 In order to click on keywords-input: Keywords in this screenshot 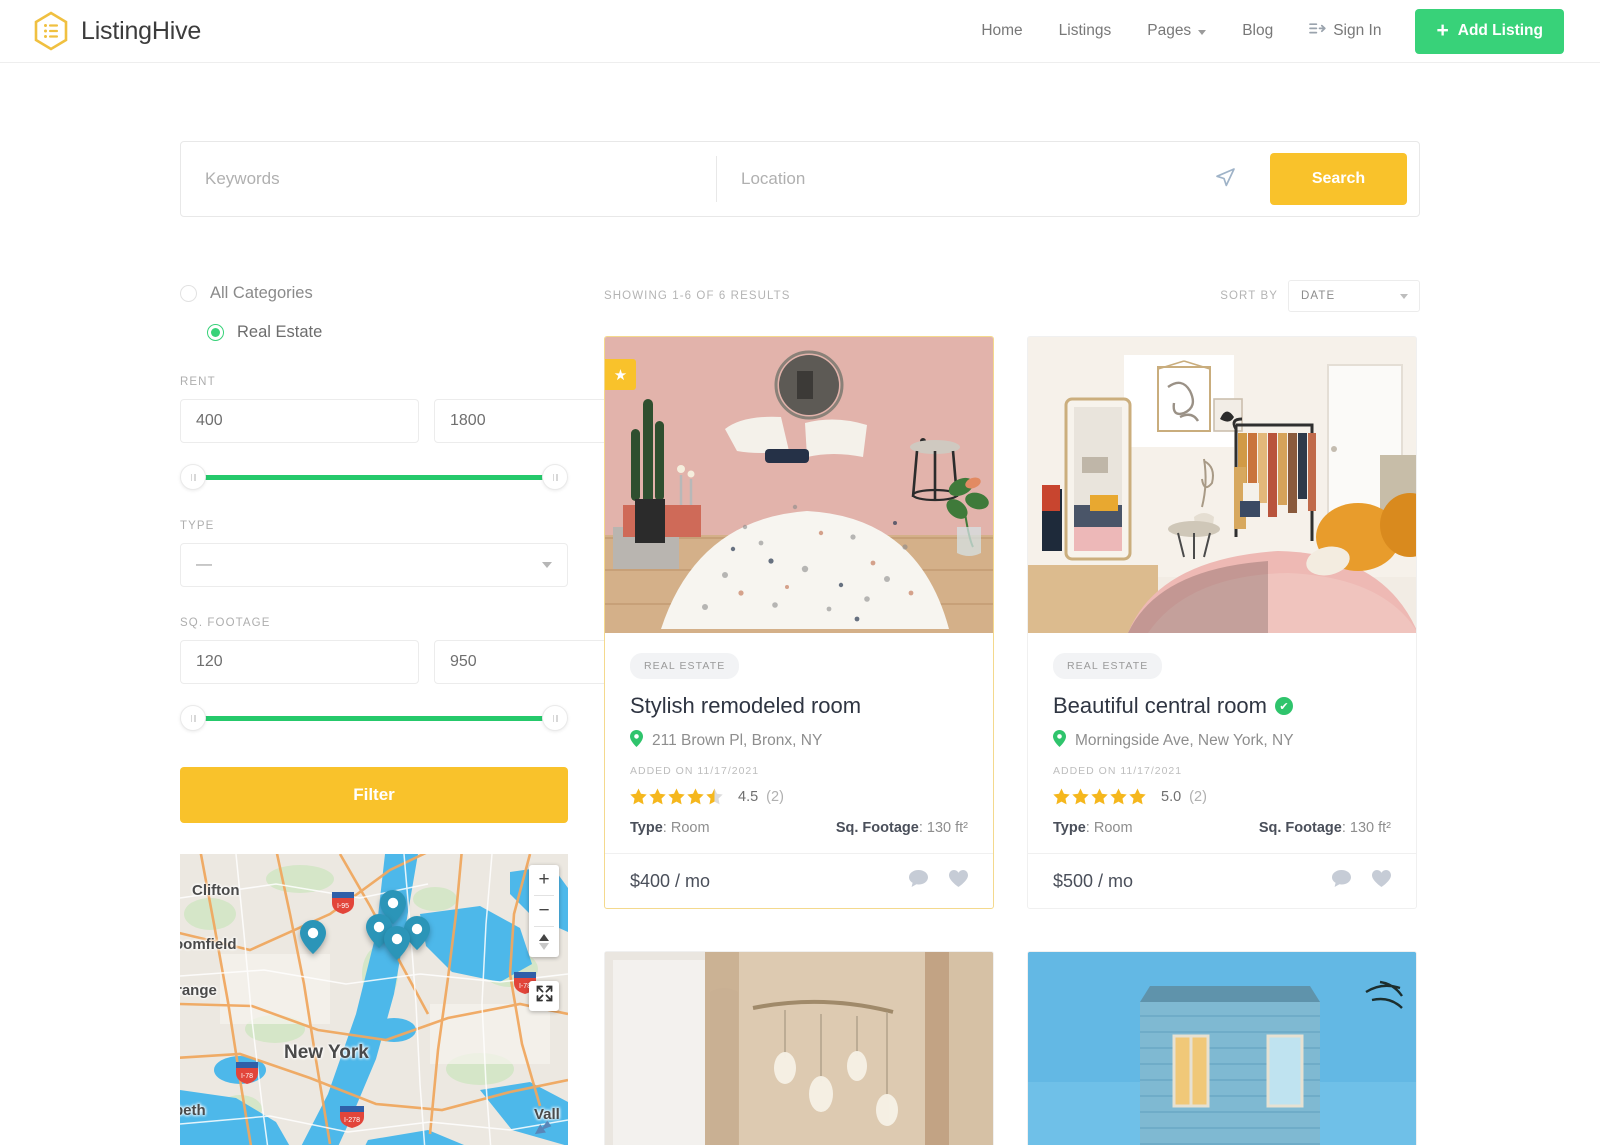, I will do `click(448, 179)`.